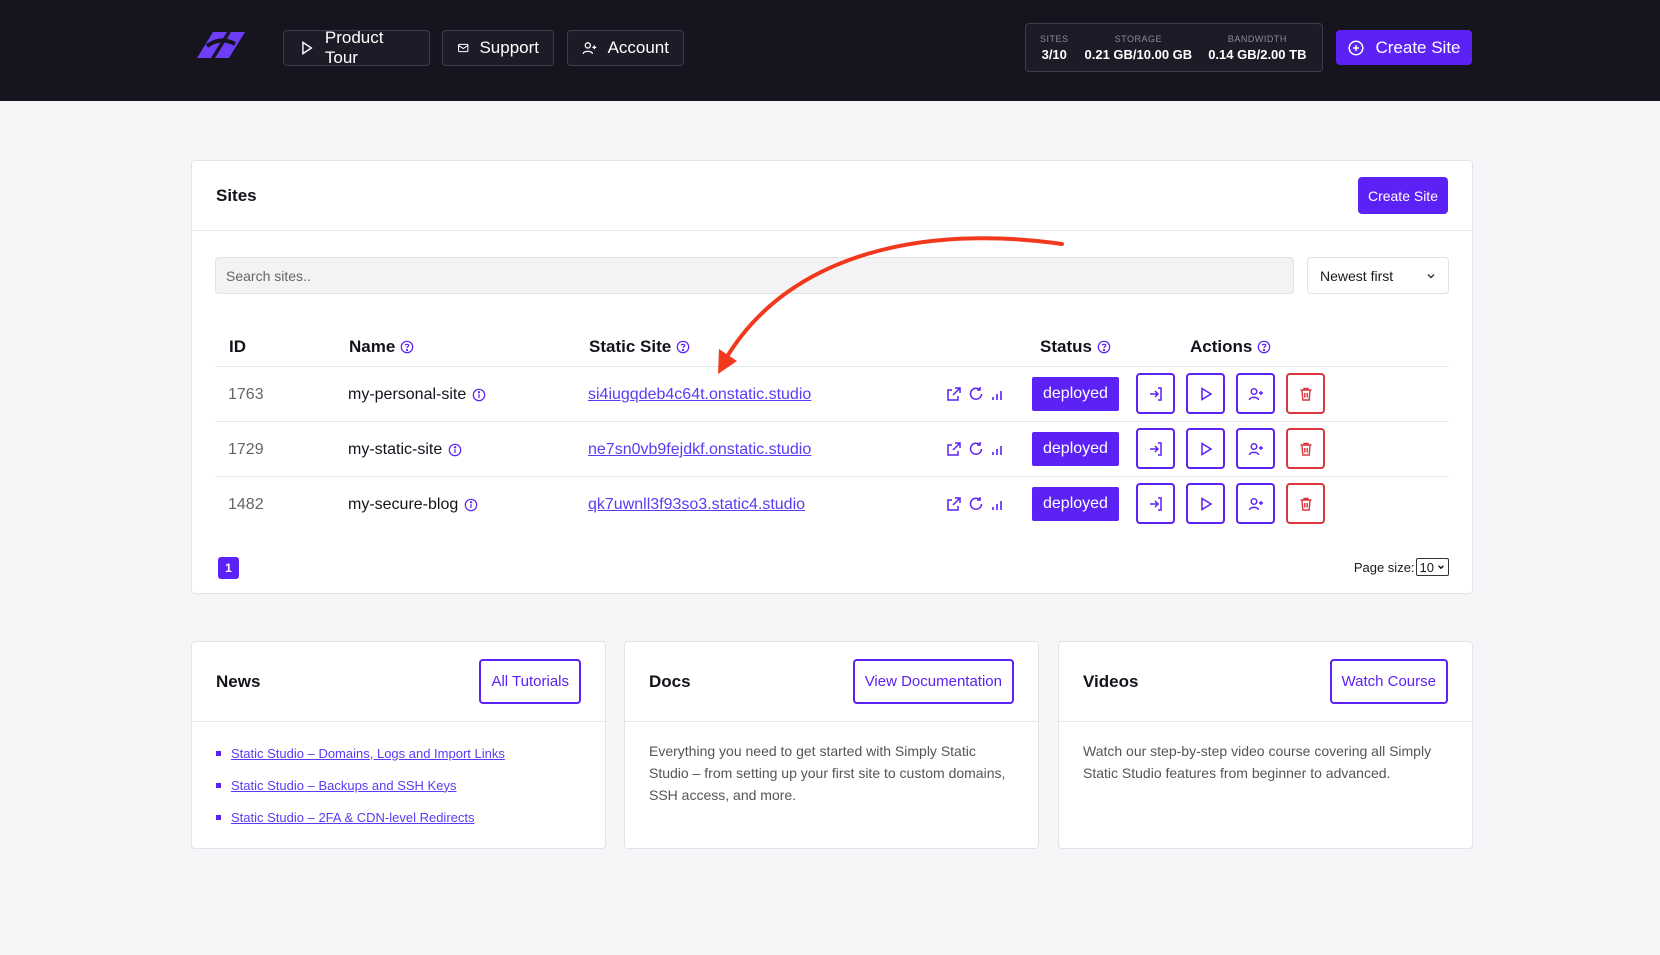  I want to click on sites-card-header: Sites Create Site, so click(832, 196).